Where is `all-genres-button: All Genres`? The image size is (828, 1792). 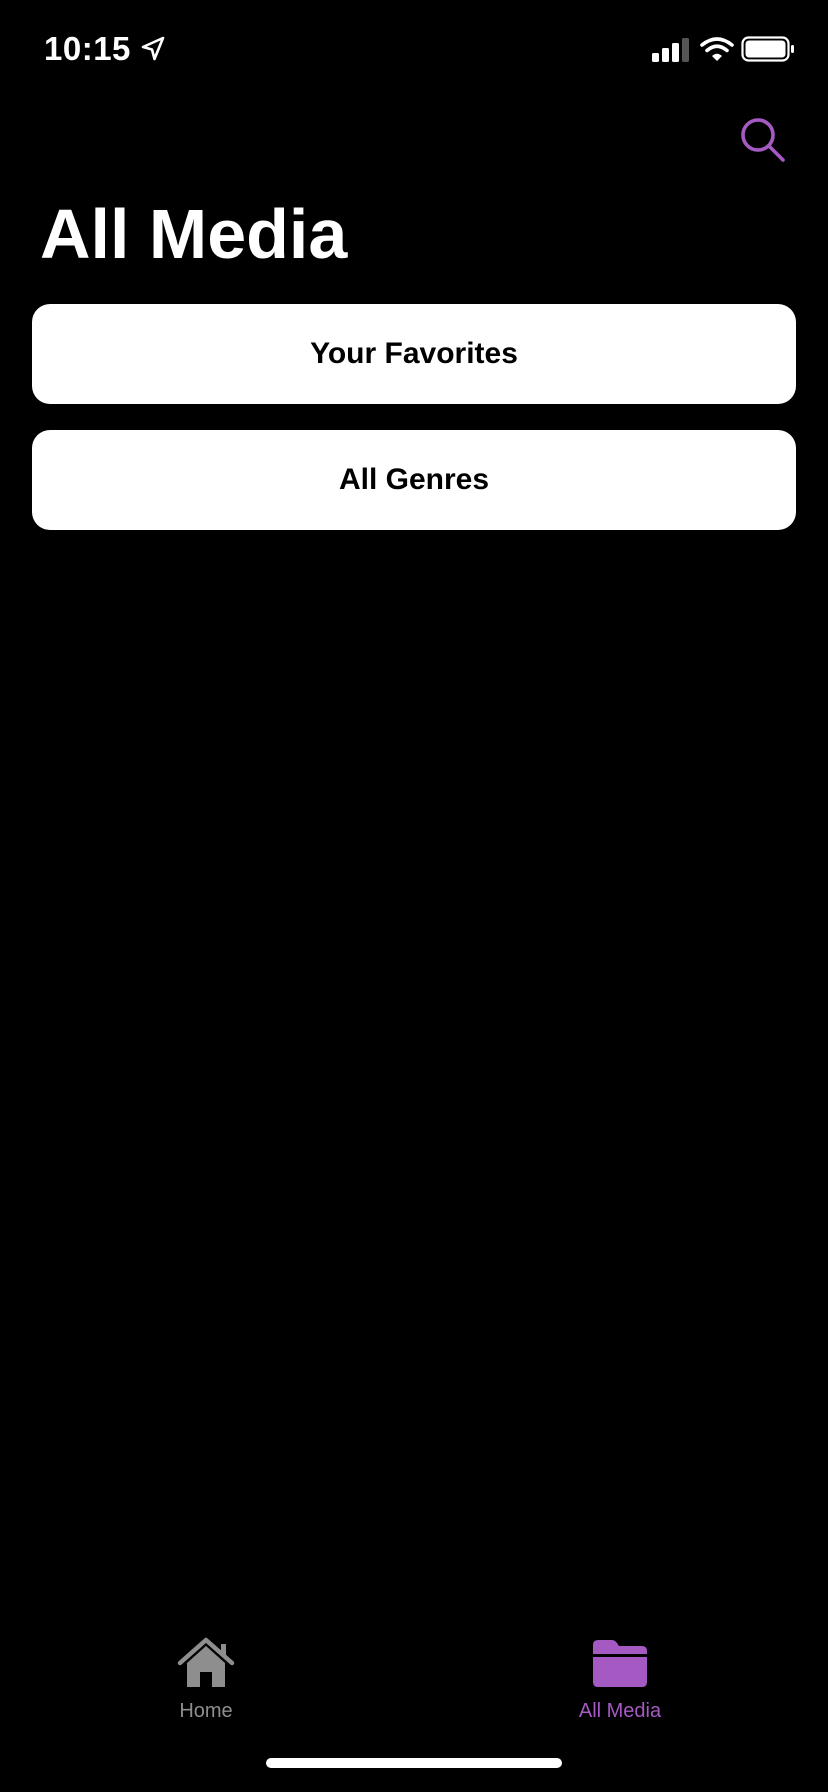
all-genres-button: All Genres is located at coordinates (414, 480).